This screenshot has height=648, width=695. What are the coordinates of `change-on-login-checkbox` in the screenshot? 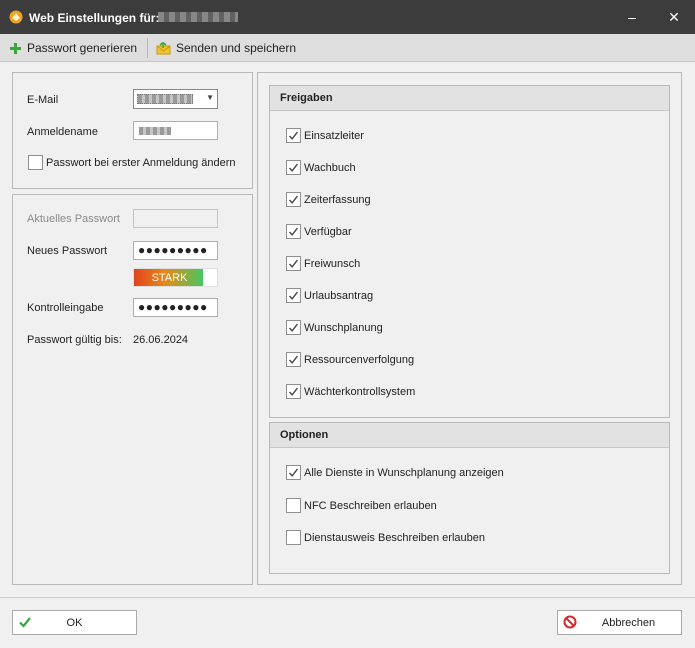 It's located at (35, 162).